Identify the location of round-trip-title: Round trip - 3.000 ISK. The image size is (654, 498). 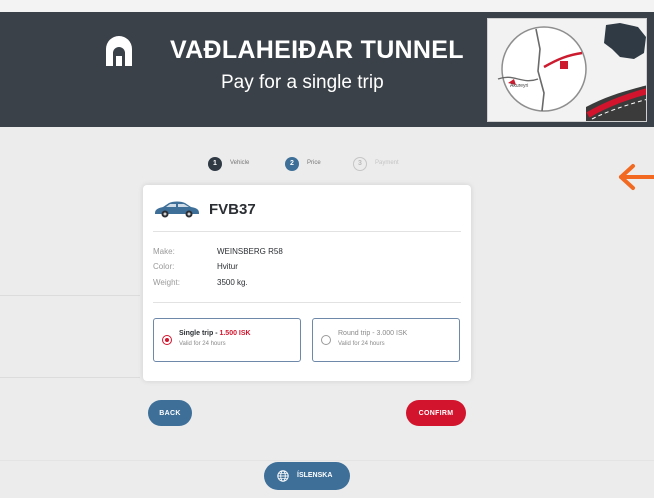
(373, 333).